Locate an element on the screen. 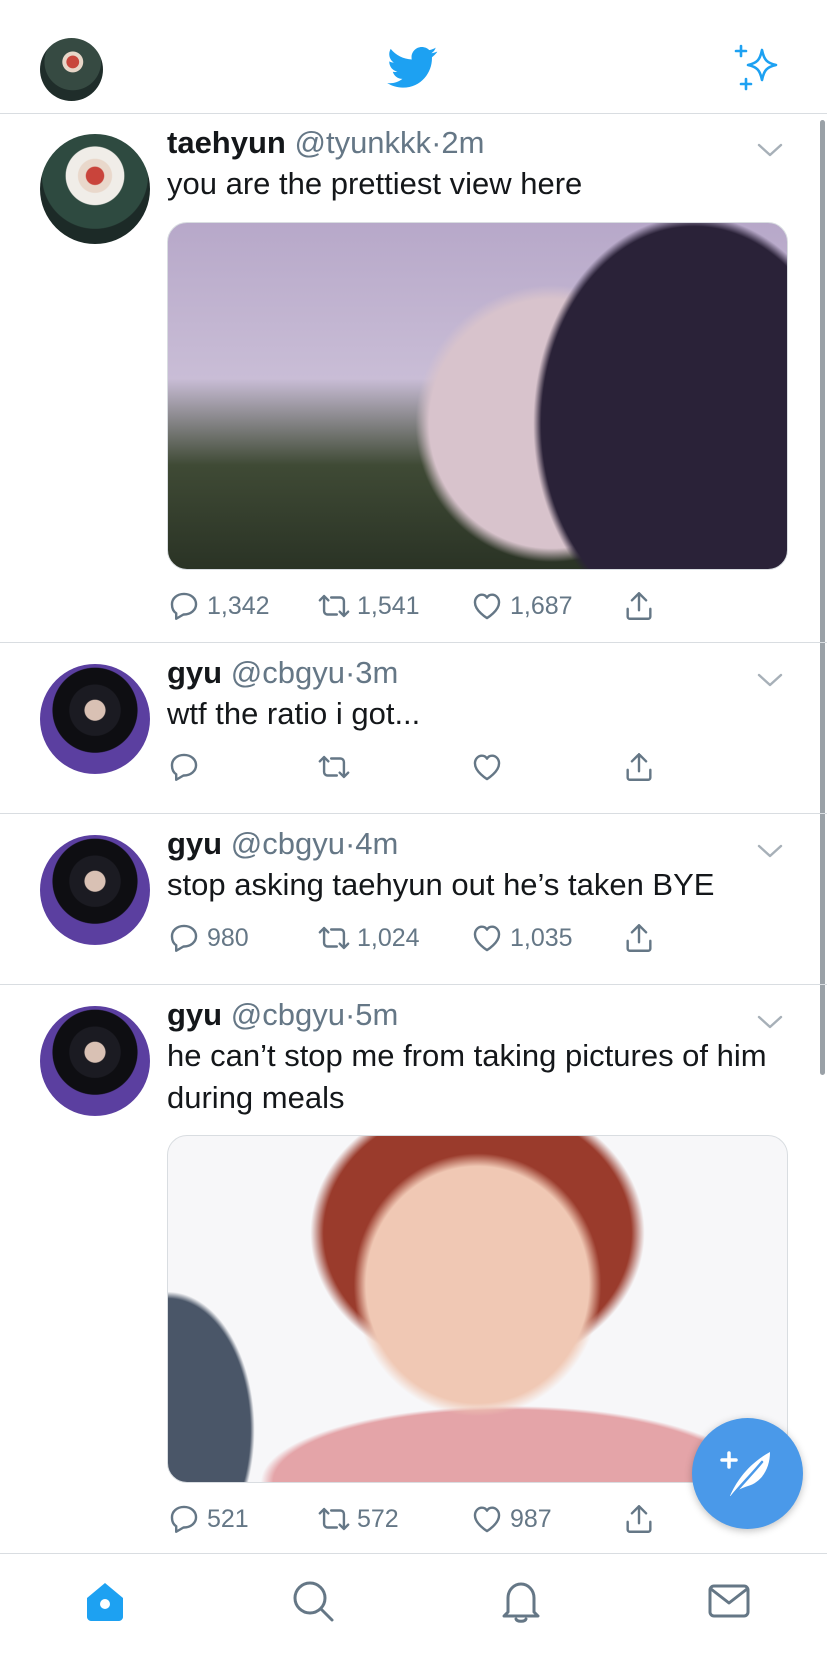 The image size is (827, 1673). compose-tweet-icon is located at coordinates (745, 1474).